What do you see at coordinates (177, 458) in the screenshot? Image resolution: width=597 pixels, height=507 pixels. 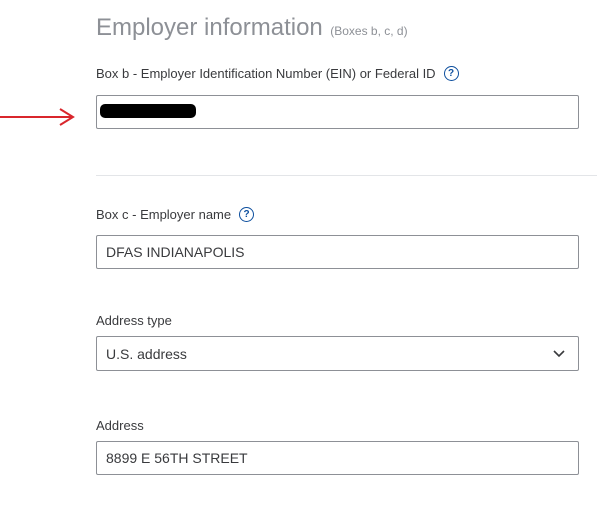 I see `address-value: 8899 E 56TH STREET` at bounding box center [177, 458].